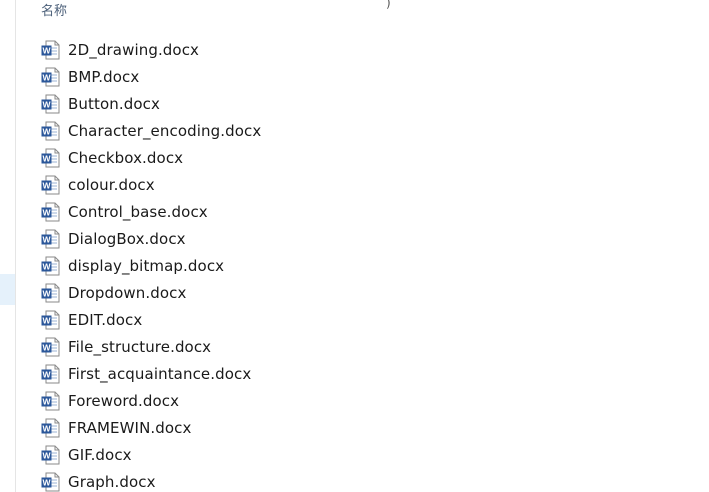 The image size is (709, 492). Describe the element at coordinates (134, 49) in the screenshot. I see `file-name-label: 2D_drawing.docx` at that location.